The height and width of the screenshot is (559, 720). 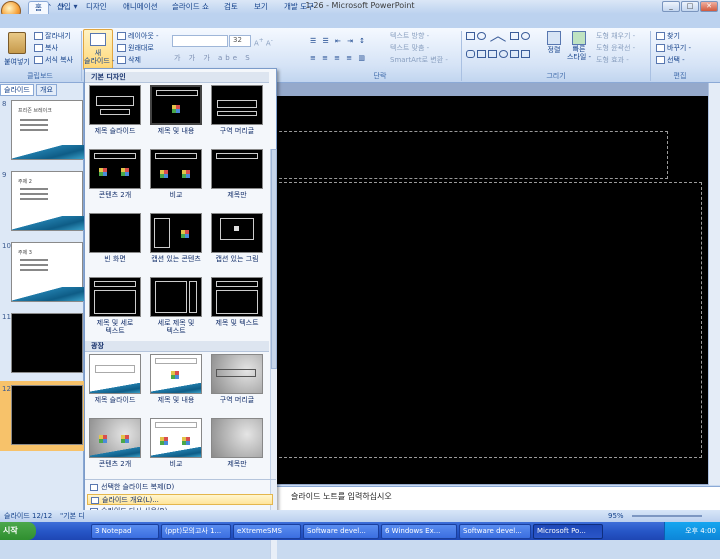 I want to click on shape-effects-button: 도형 효과 -, so click(x=612, y=60).